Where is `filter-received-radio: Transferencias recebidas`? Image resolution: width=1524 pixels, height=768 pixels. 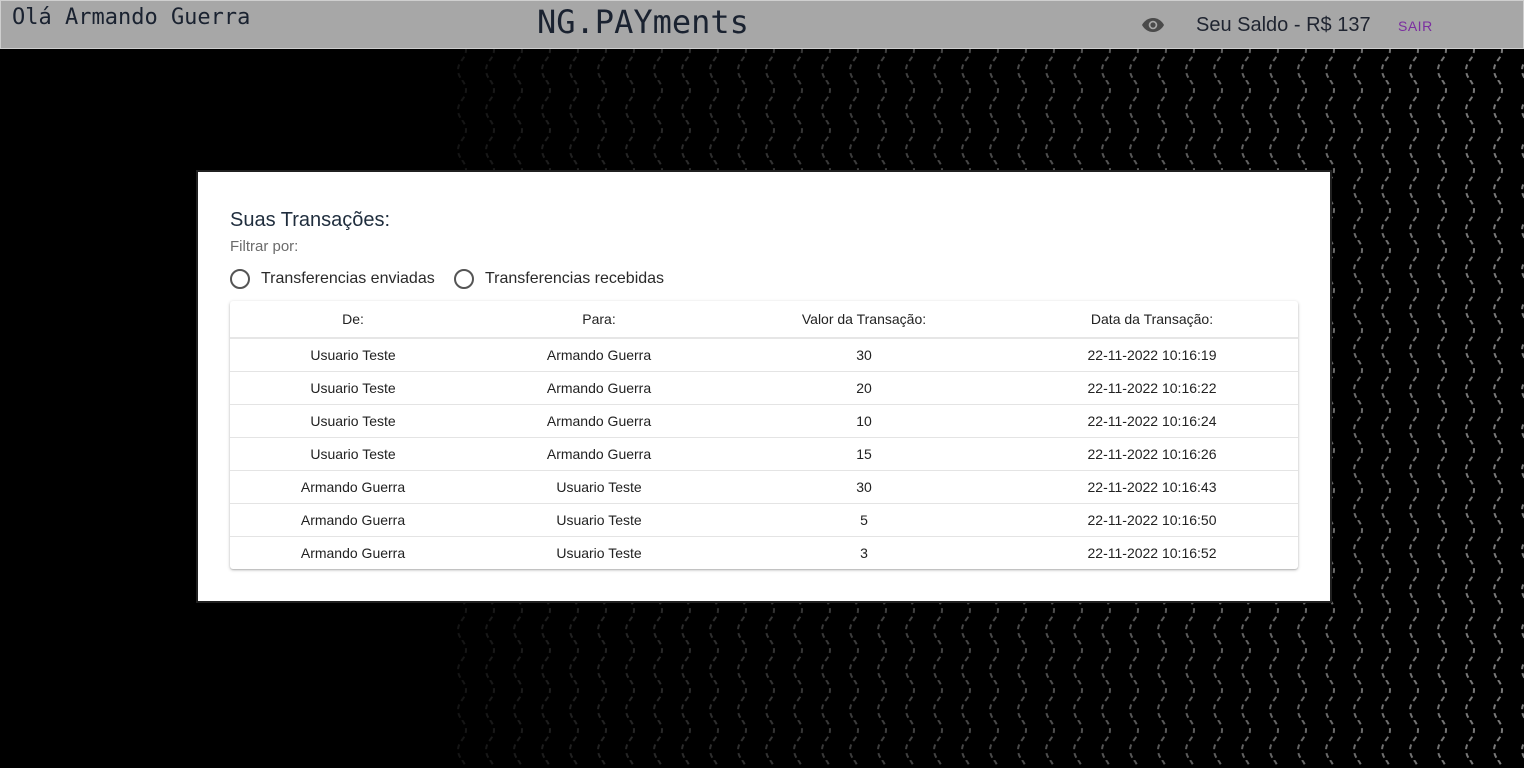 filter-received-radio: Transferencias recebidas is located at coordinates (559, 279).